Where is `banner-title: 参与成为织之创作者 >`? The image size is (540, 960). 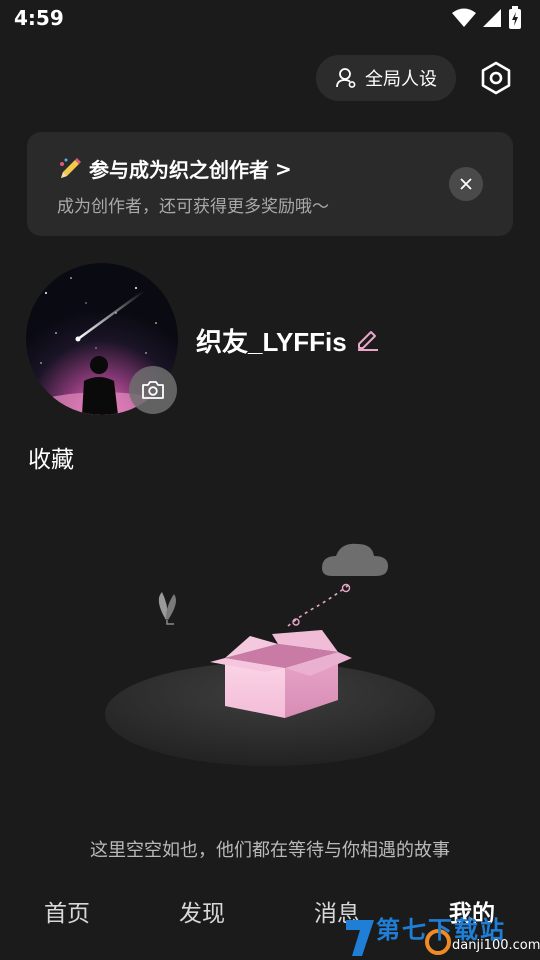
banner-title: 参与成为织之创作者 > is located at coordinates (174, 168).